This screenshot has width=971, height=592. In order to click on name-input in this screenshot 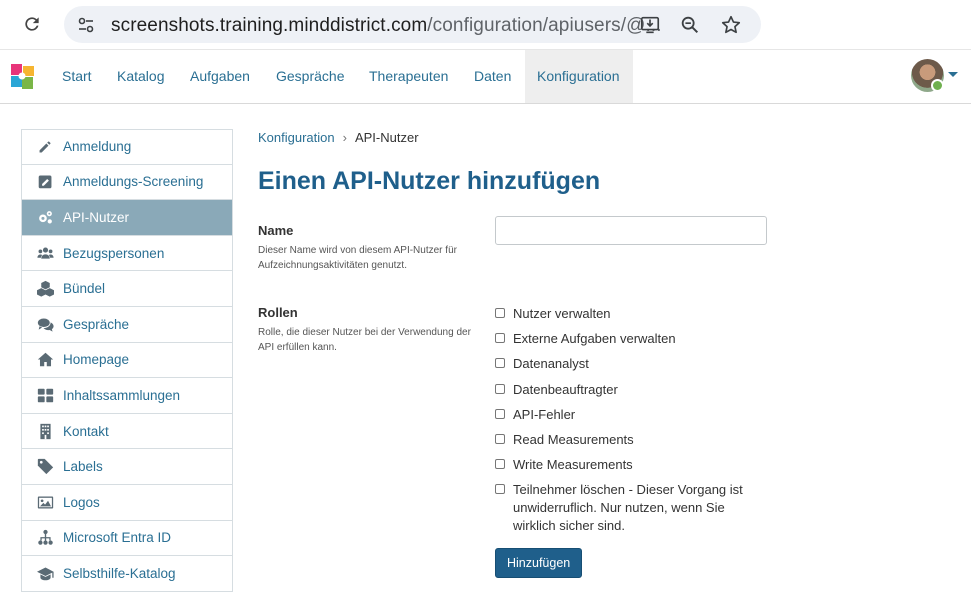, I will do `click(631, 230)`.